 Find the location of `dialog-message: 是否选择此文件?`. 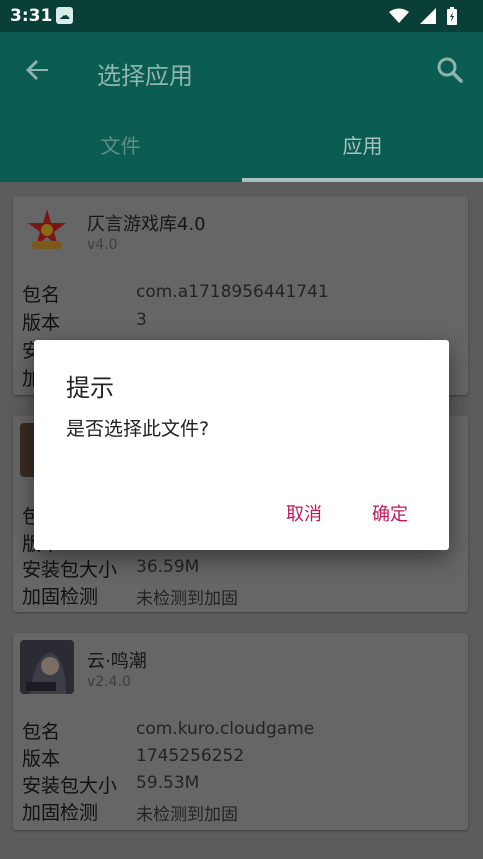

dialog-message: 是否选择此文件? is located at coordinates (138, 429).